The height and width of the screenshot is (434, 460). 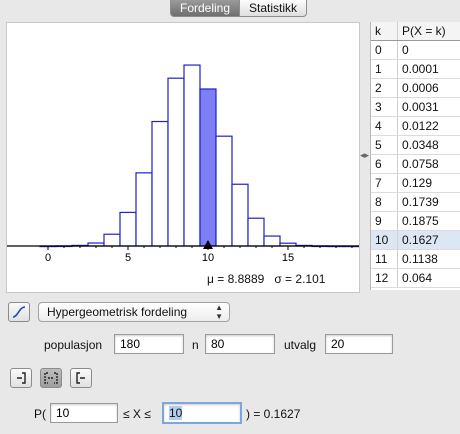 What do you see at coordinates (384, 50) in the screenshot?
I see `cell-k: 0` at bounding box center [384, 50].